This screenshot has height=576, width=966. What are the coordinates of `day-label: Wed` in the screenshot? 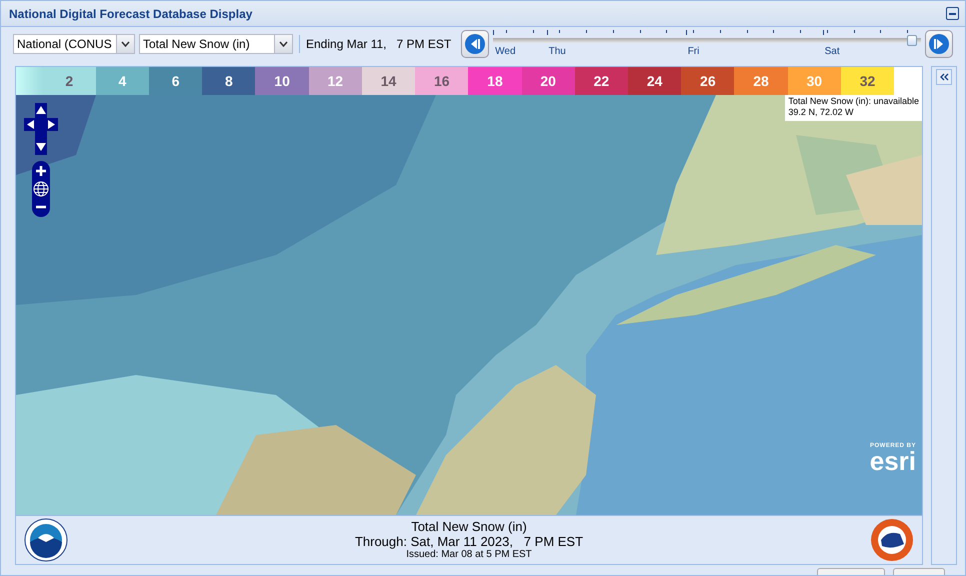 It's located at (505, 52).